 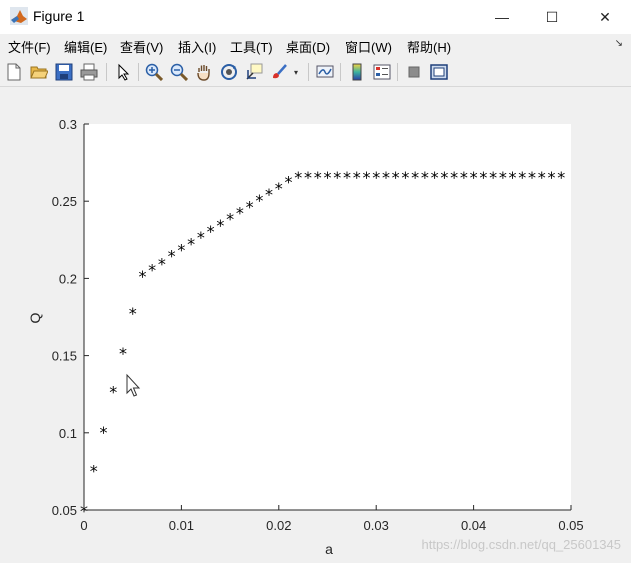 What do you see at coordinates (473, 525) in the screenshot?
I see `x-tick-label: 0.04` at bounding box center [473, 525].